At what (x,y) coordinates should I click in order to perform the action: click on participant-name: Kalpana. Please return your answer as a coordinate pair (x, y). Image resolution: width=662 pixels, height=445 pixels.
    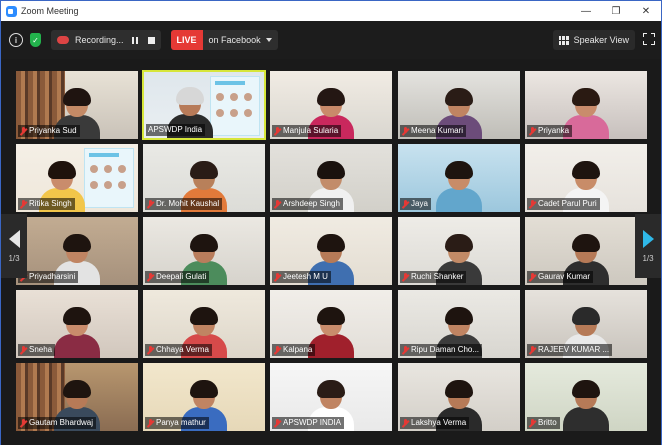
    Looking at the image, I should click on (298, 349).